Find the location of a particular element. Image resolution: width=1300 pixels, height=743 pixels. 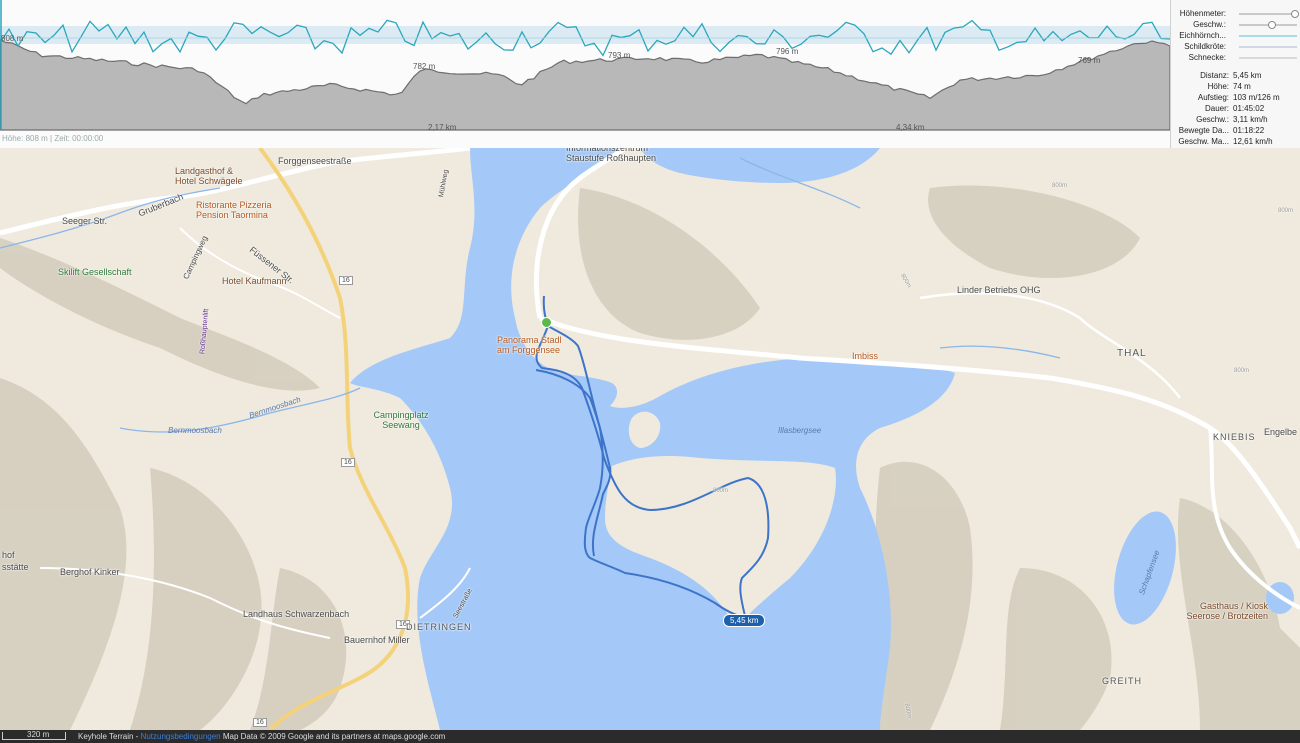

peak-label: 769 m is located at coordinates (1089, 60).